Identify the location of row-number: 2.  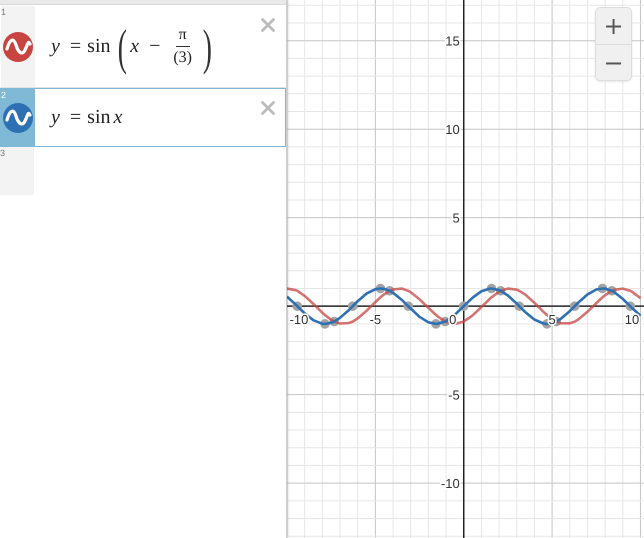
(3, 95).